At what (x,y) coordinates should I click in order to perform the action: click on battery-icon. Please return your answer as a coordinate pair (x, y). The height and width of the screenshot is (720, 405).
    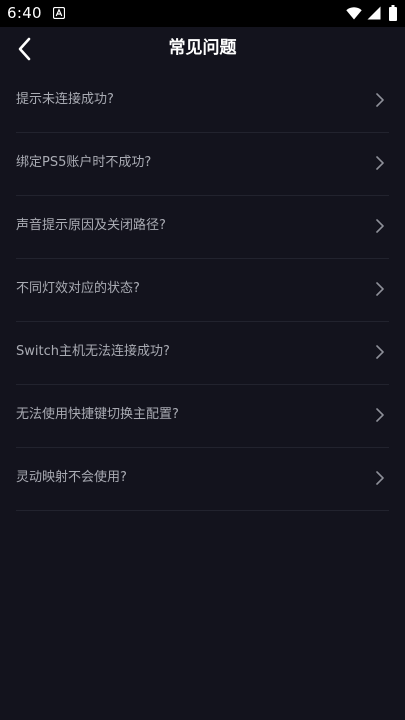
    Looking at the image, I should click on (393, 13).